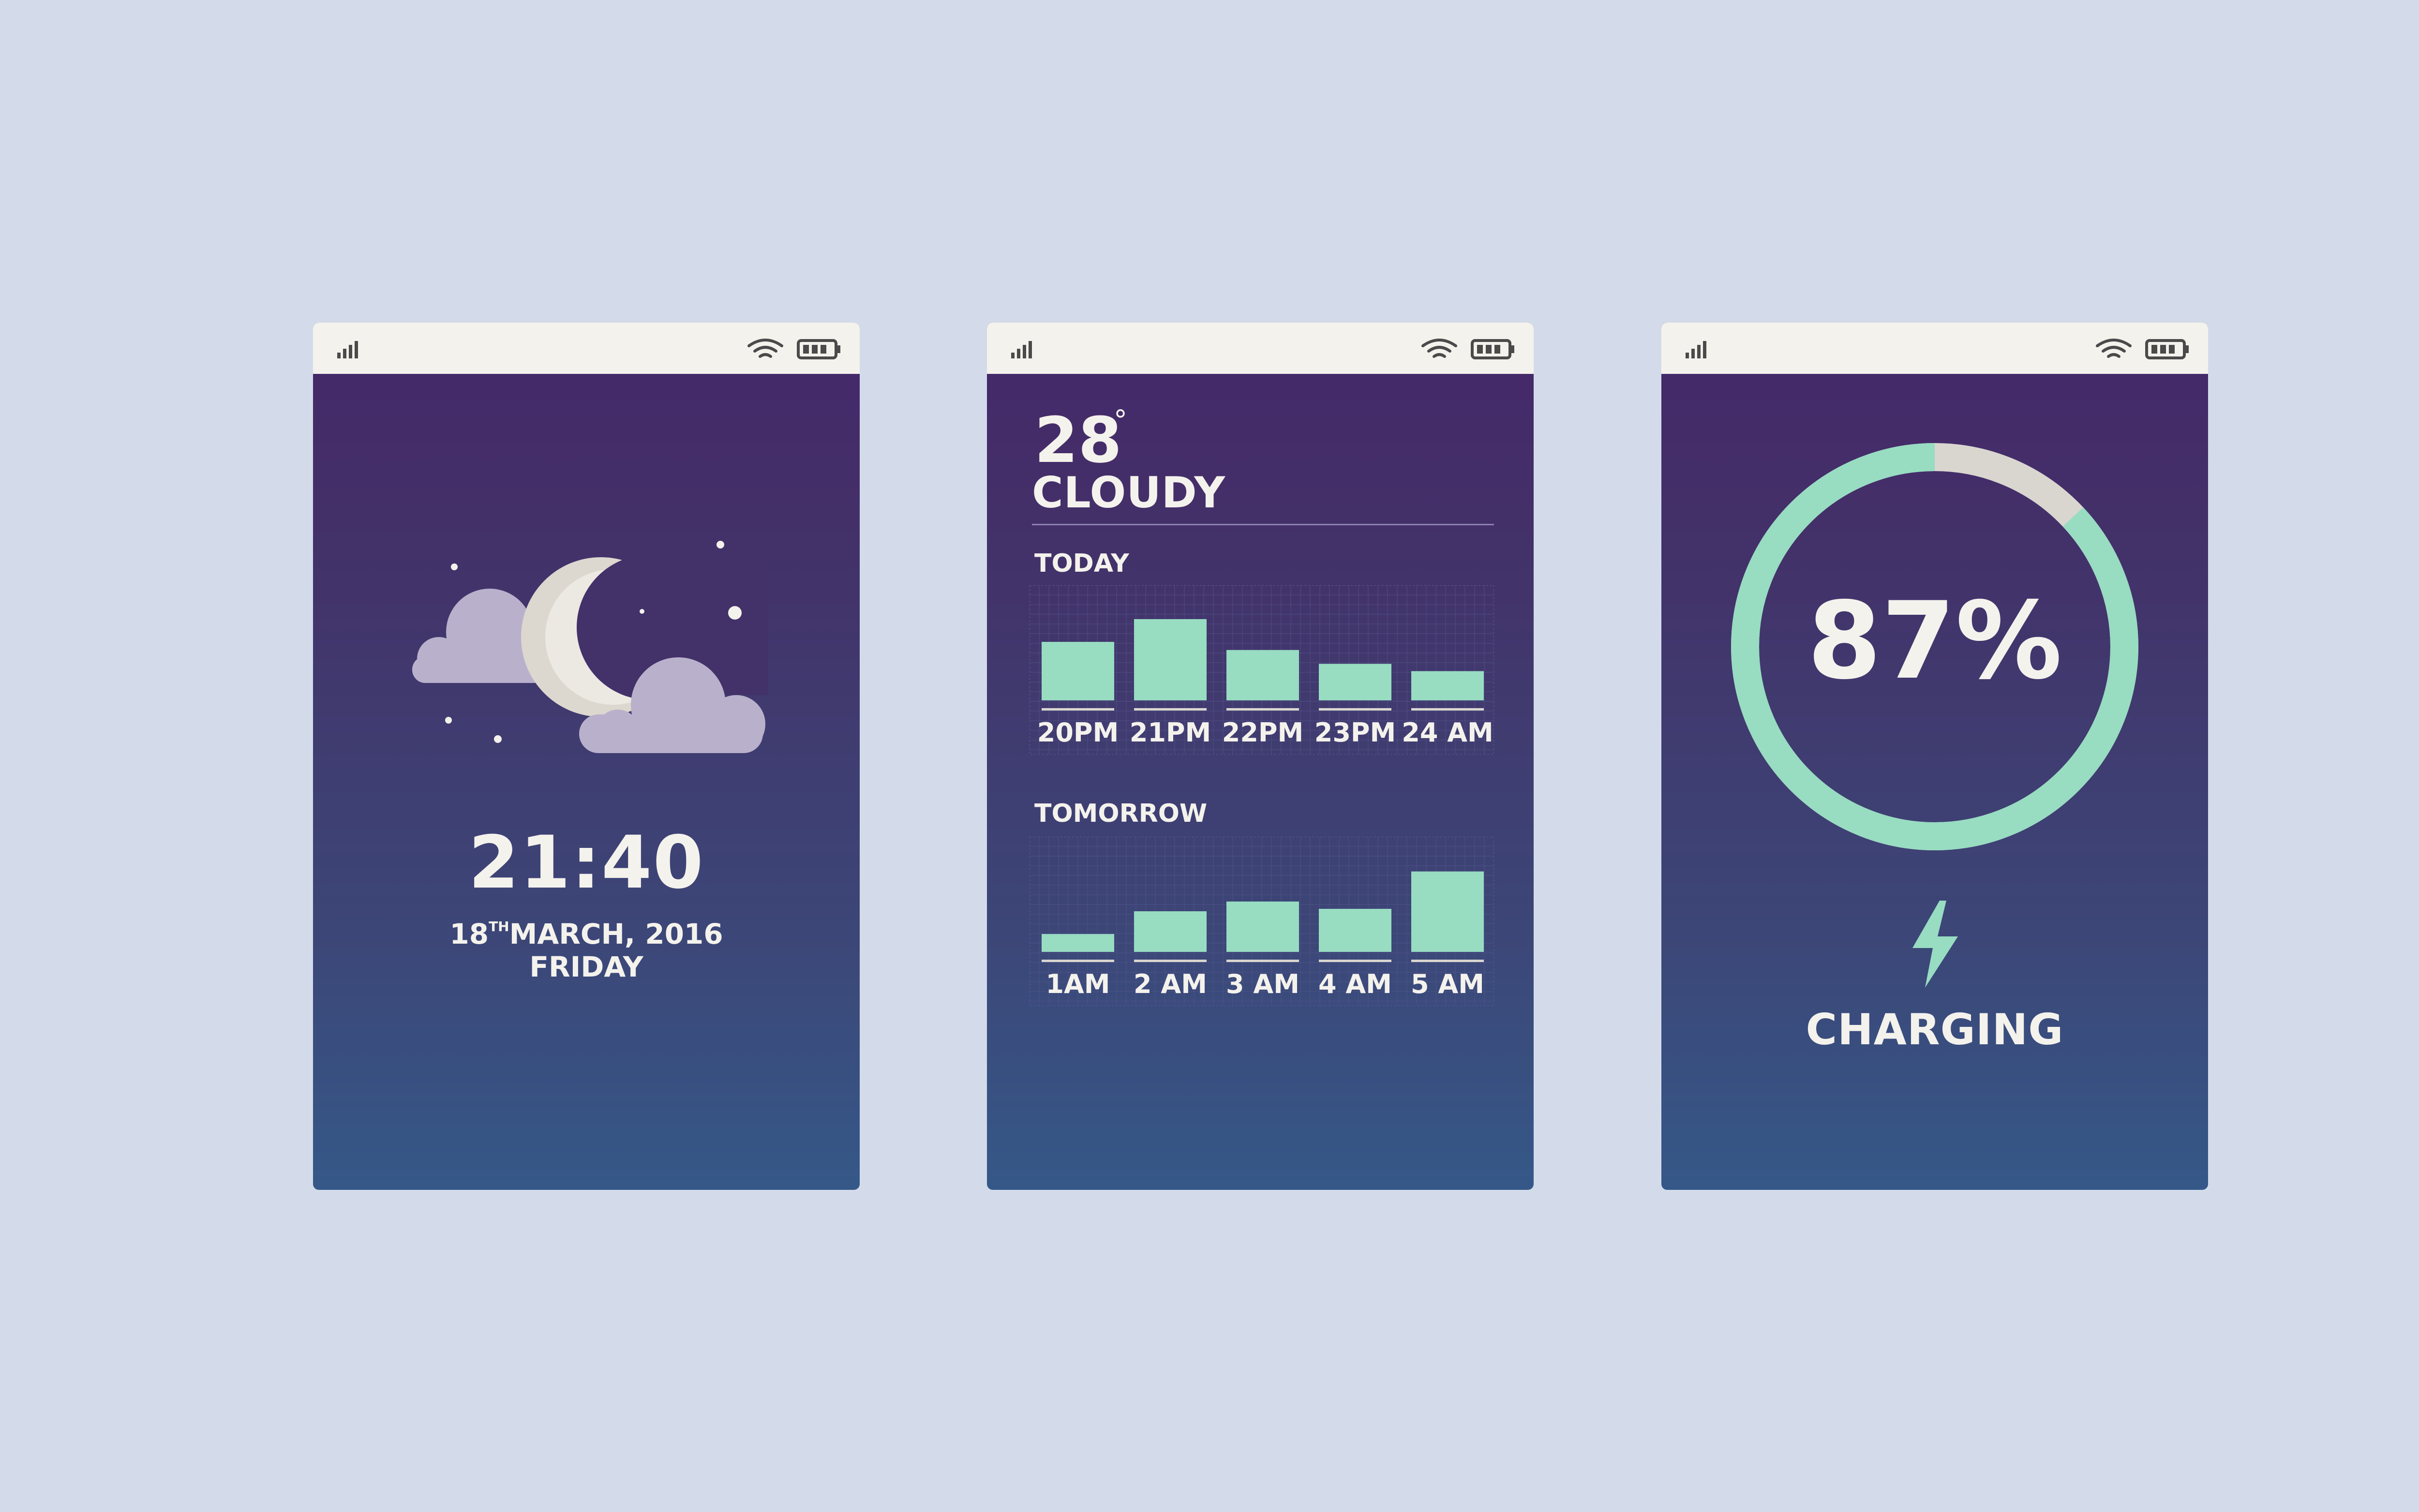  Describe the element at coordinates (1022, 350) in the screenshot. I see `signal-icon` at that location.